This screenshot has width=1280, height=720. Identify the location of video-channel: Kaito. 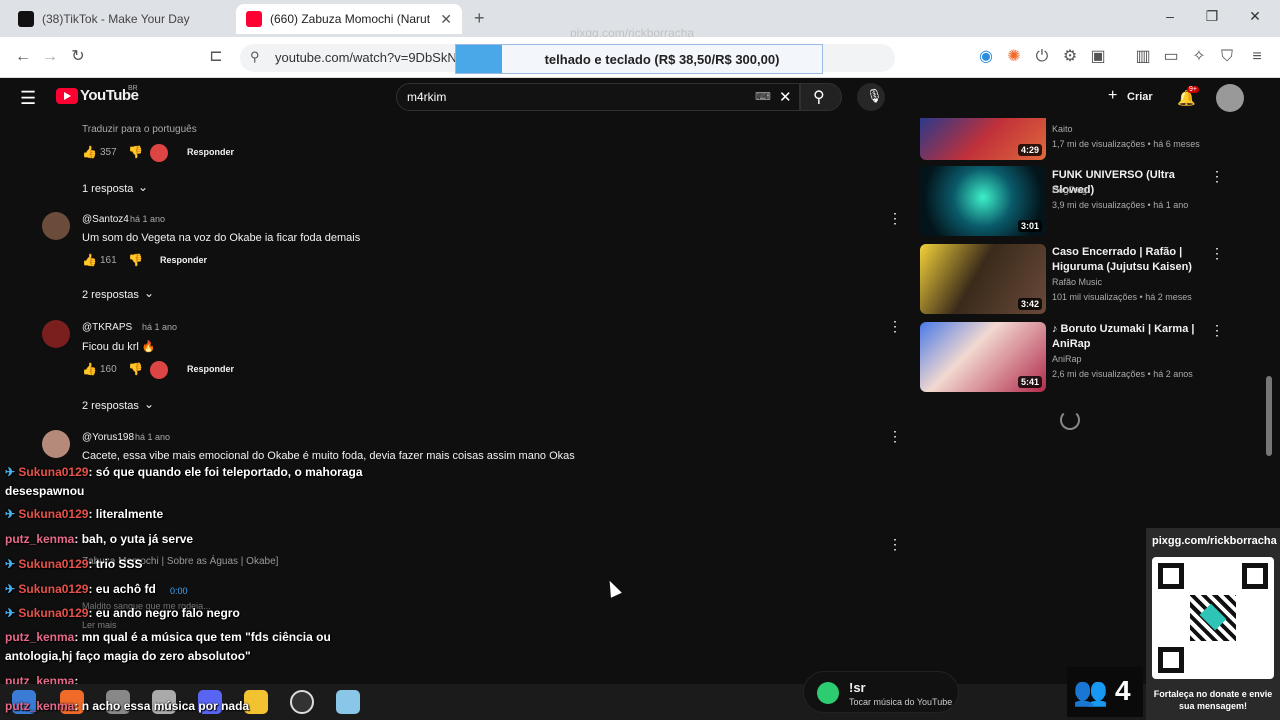
(1062, 129).